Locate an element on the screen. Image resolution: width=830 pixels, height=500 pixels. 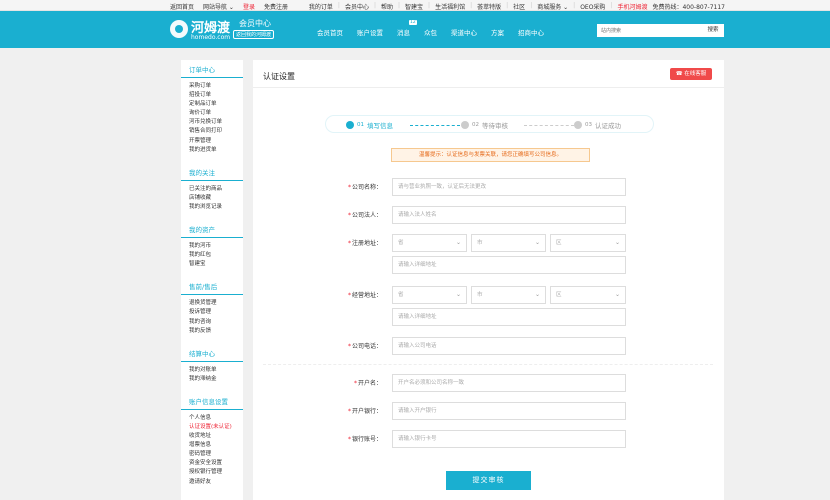
sidebar-item: 销售合同打印 is located at coordinates (212, 131).